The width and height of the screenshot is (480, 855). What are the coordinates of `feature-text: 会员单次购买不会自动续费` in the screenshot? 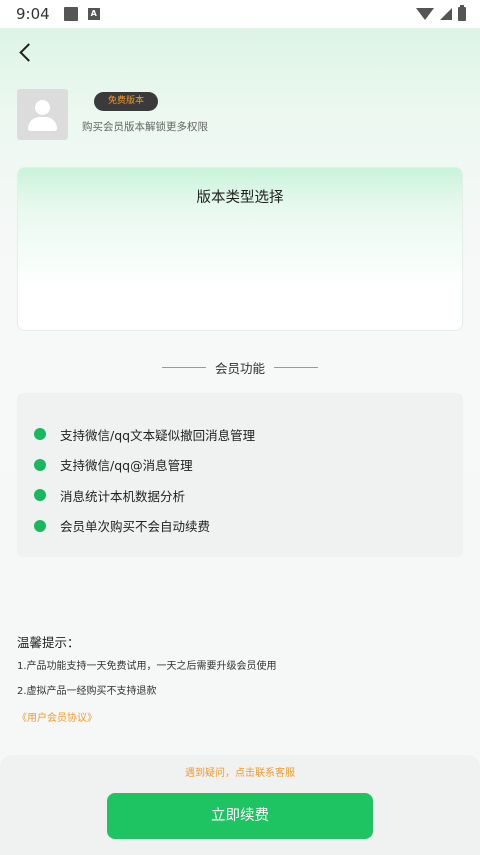 It's located at (135, 527).